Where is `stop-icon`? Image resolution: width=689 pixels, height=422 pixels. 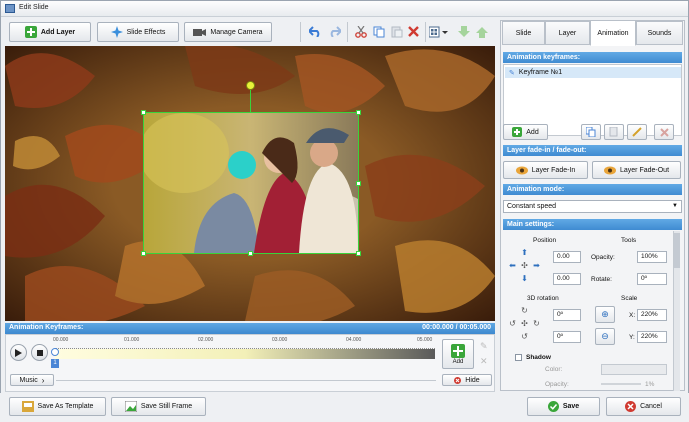 stop-icon is located at coordinates (39, 352).